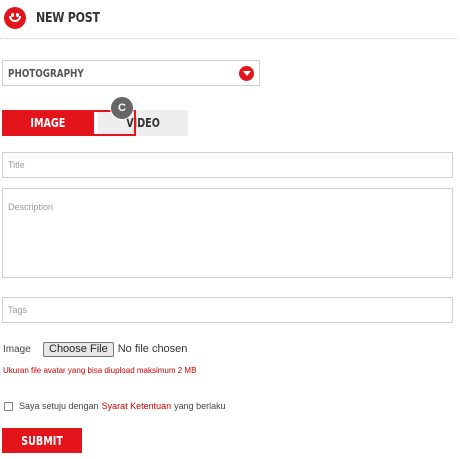 The image size is (460, 459). What do you see at coordinates (122, 108) in the screenshot?
I see `tab-marker-badge: C` at bounding box center [122, 108].